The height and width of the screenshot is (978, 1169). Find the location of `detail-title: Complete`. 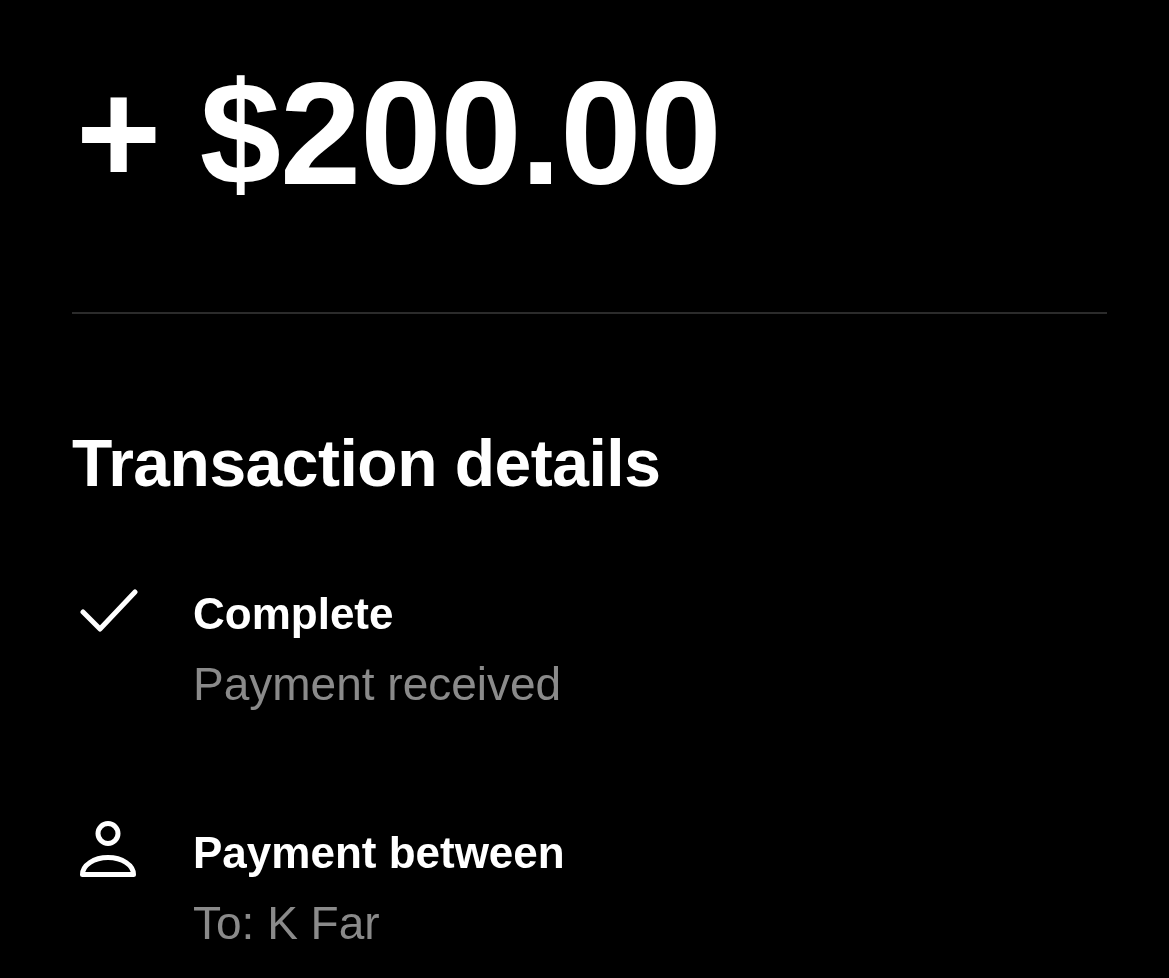

detail-title: Complete is located at coordinates (293, 614).